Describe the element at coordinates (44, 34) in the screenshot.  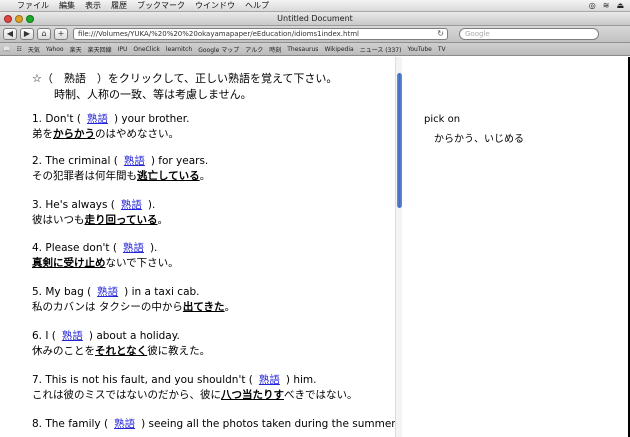
I see `home-button: ⌂` at that location.